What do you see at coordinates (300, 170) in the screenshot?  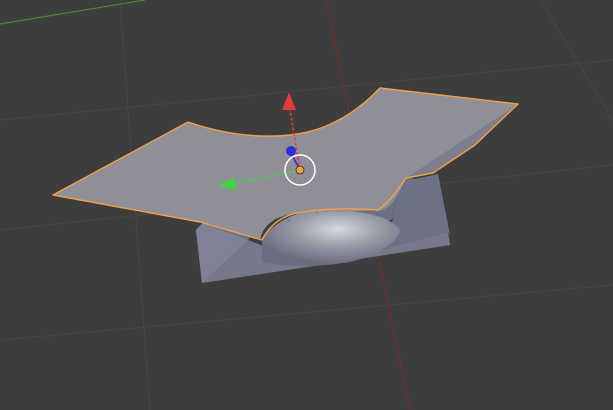 I see `object-origin-icon` at bounding box center [300, 170].